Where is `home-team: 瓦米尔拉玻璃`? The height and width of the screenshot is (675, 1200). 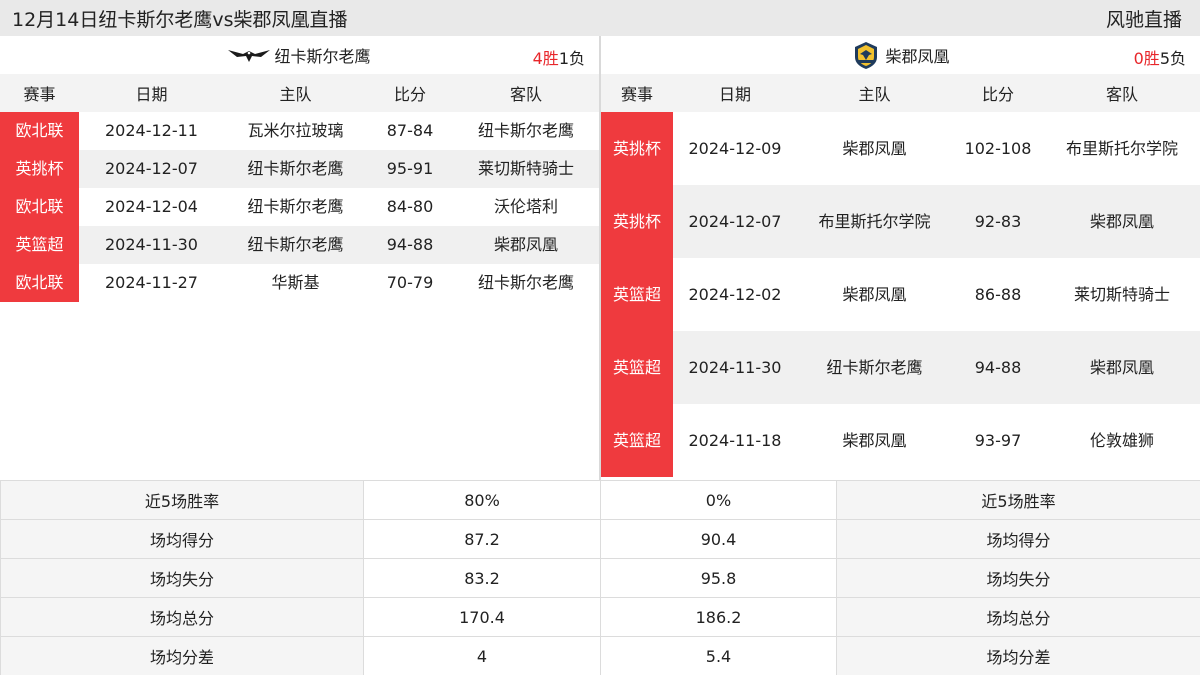 home-team: 瓦米尔拉玻璃 is located at coordinates (295, 130).